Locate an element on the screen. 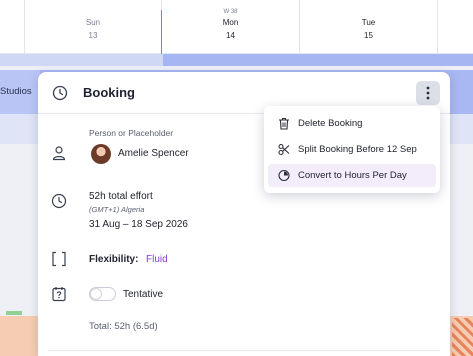  day-number: 14 is located at coordinates (230, 35).